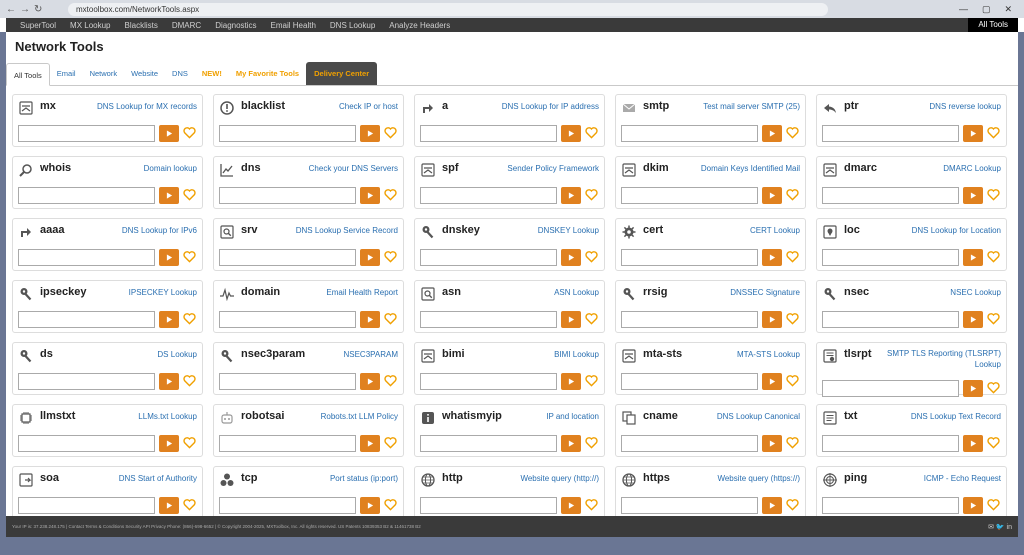 This screenshot has width=1024, height=555. What do you see at coordinates (86, 133) in the screenshot?
I see `mx-input` at bounding box center [86, 133].